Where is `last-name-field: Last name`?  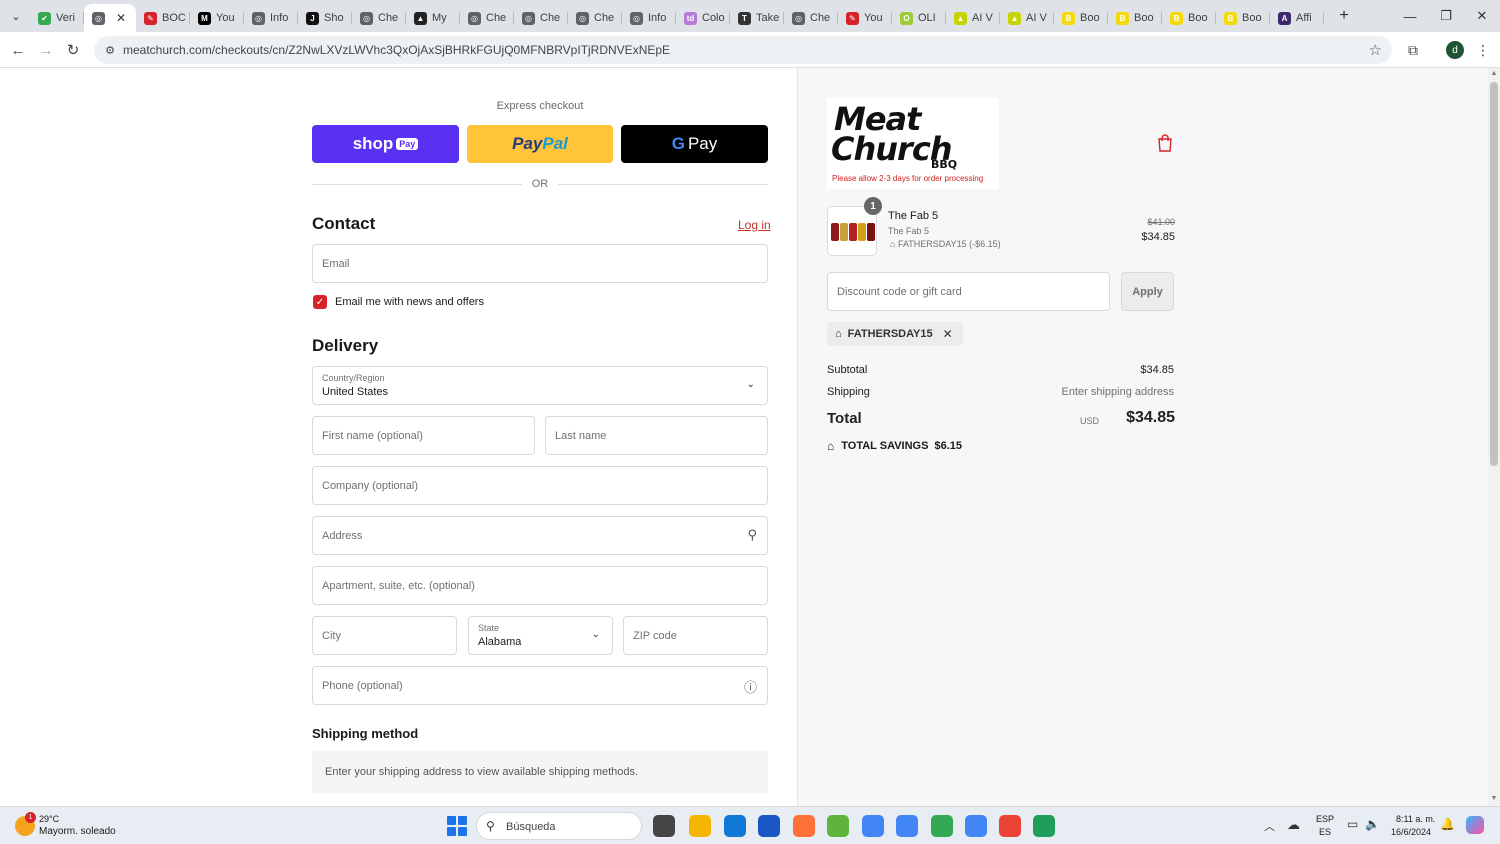
last-name-field: Last name is located at coordinates (656, 435).